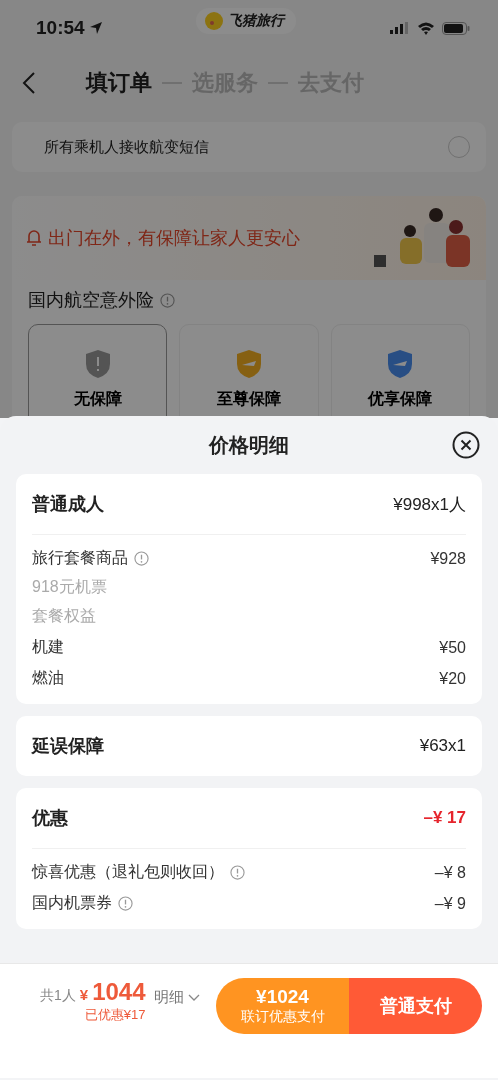 This screenshot has width=498, height=1080. What do you see at coordinates (84, 994) in the screenshot?
I see `currency-symbol: ¥` at bounding box center [84, 994].